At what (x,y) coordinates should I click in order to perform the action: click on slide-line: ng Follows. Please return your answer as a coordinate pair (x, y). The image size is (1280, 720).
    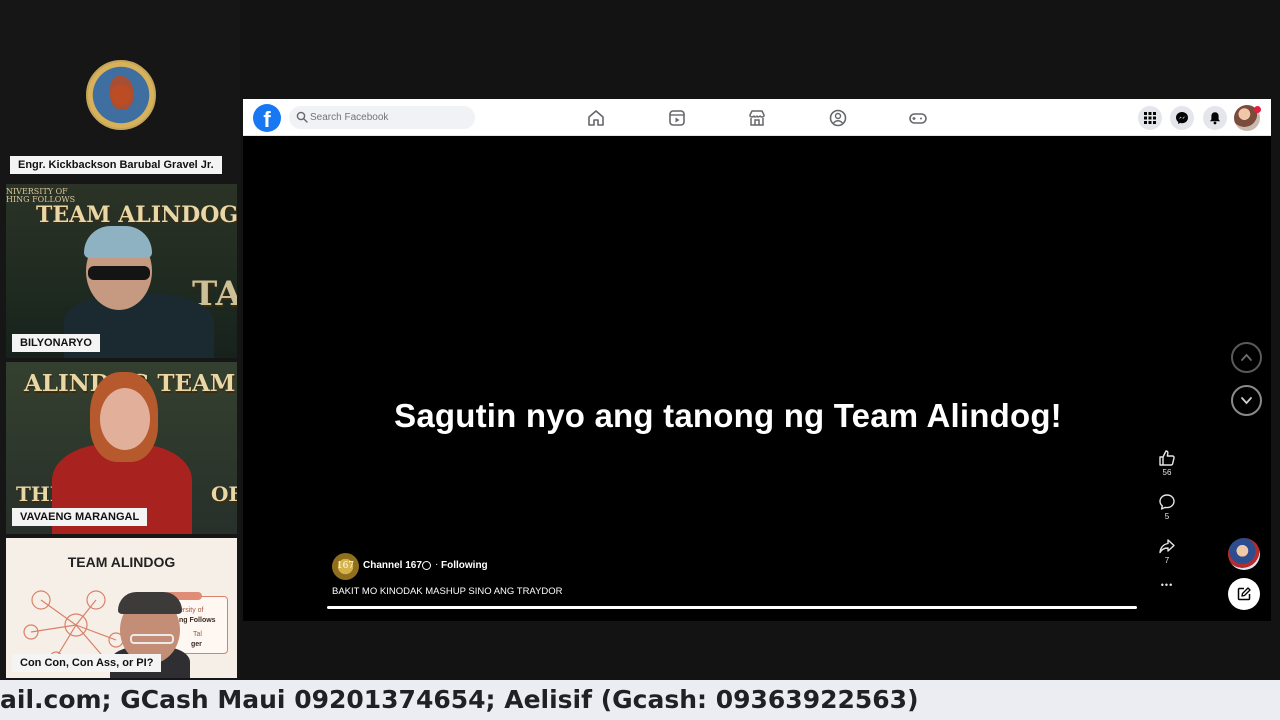
    Looking at the image, I should click on (197, 620).